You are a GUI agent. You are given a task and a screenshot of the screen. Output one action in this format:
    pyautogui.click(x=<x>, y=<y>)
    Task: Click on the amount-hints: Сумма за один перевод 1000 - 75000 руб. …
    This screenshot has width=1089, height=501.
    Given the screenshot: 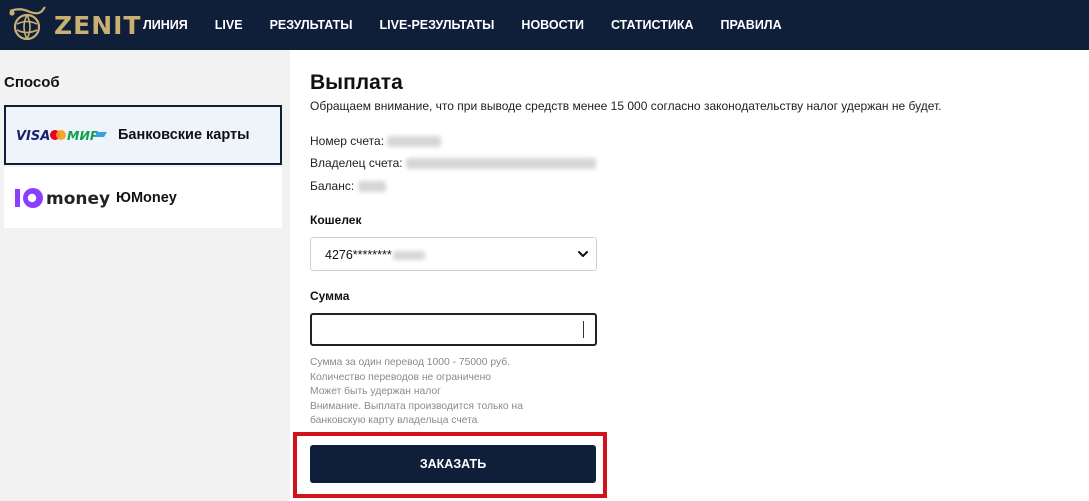 What is the action you would take?
    pyautogui.click(x=440, y=392)
    